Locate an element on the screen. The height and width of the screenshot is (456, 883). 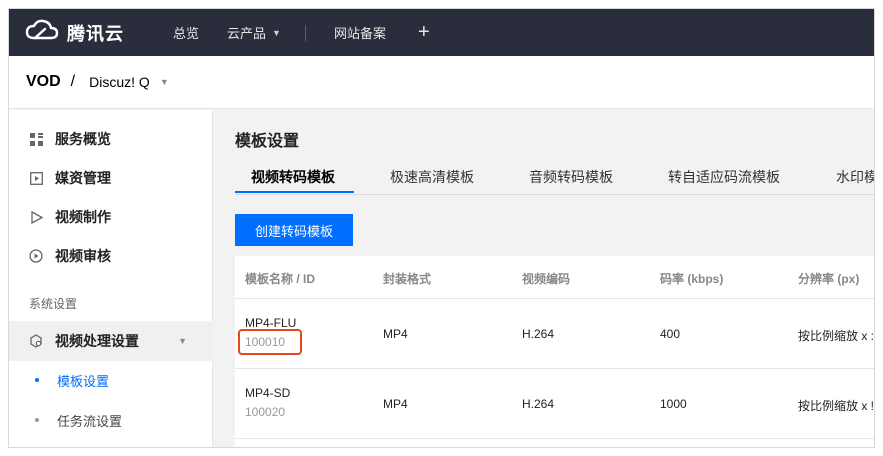
nav-icp-filing-label: 网站备案 is located at coordinates (359, 33).